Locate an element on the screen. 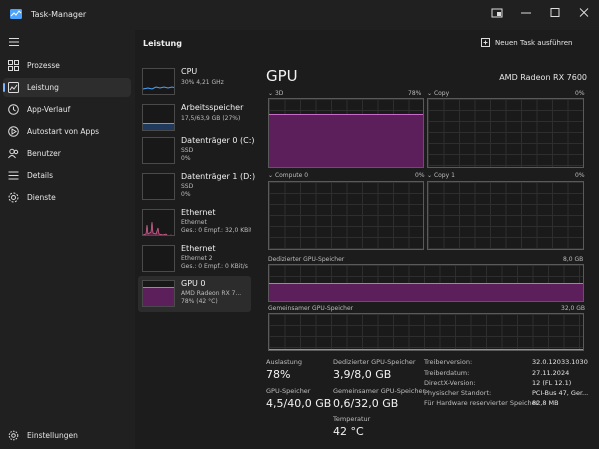  title-bar: Task-Manager is located at coordinates (299, 15).